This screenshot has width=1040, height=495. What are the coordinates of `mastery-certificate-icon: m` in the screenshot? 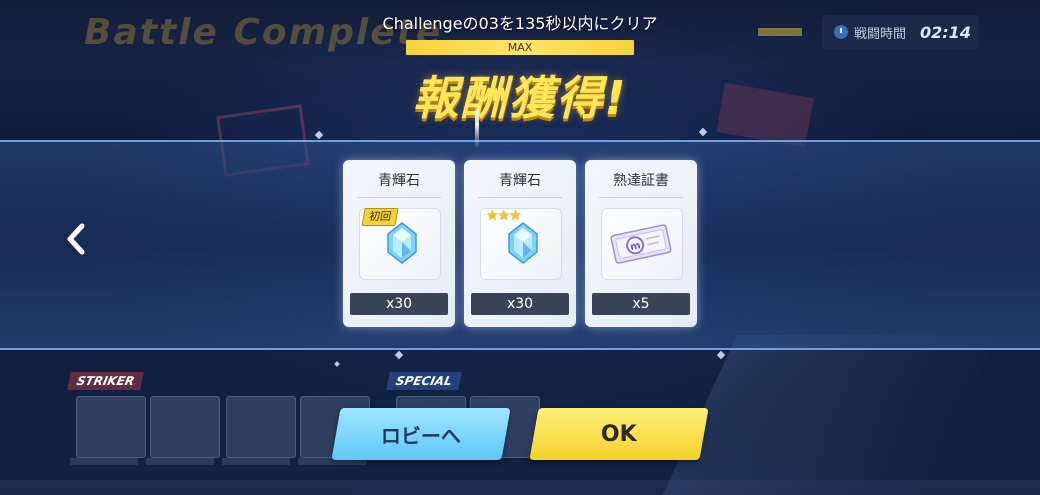 It's located at (641, 244).